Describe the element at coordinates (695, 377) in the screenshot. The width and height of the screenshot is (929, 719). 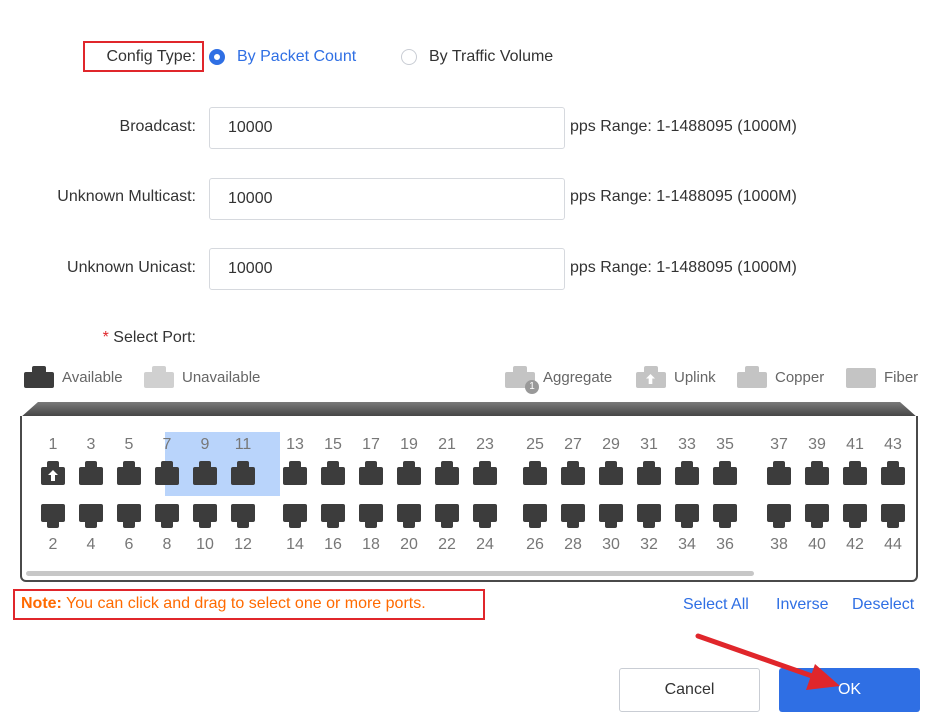
I see `legend-label: Uplink` at that location.